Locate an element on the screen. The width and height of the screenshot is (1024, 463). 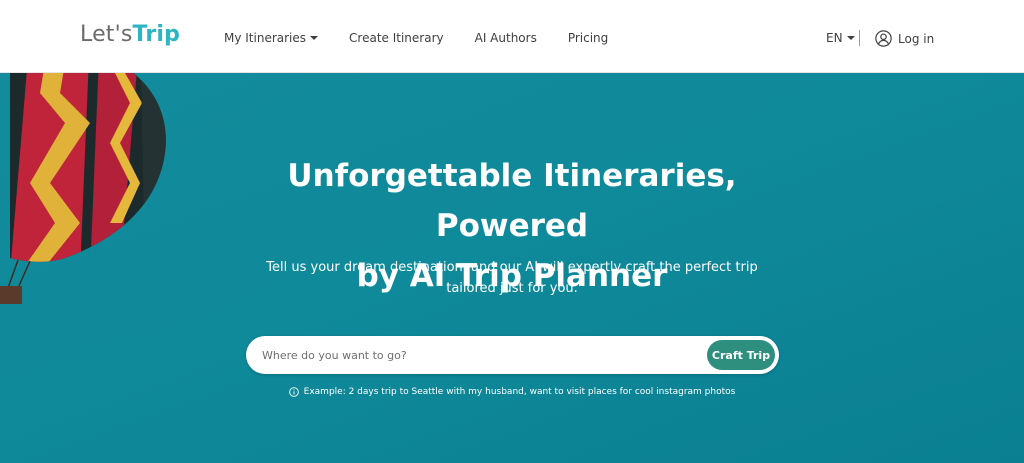
logo: Let'sTrip is located at coordinates (130, 34).